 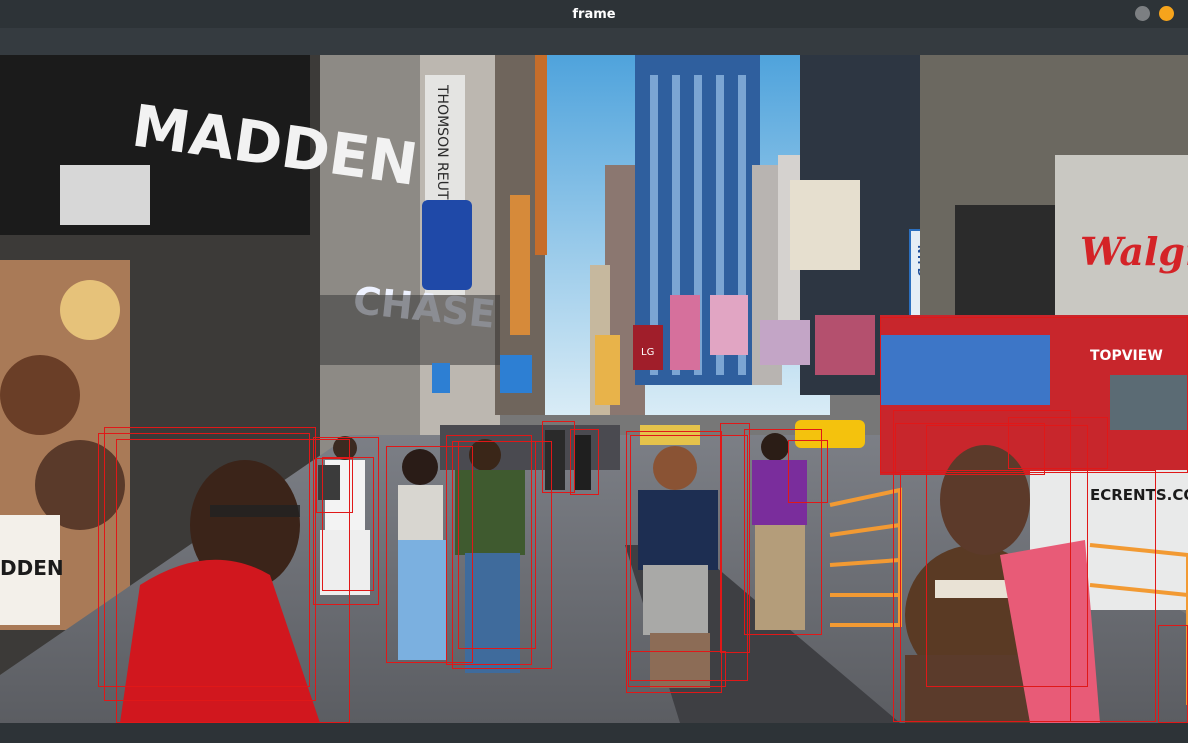 I want to click on window-titlebar: frame, so click(x=594, y=14).